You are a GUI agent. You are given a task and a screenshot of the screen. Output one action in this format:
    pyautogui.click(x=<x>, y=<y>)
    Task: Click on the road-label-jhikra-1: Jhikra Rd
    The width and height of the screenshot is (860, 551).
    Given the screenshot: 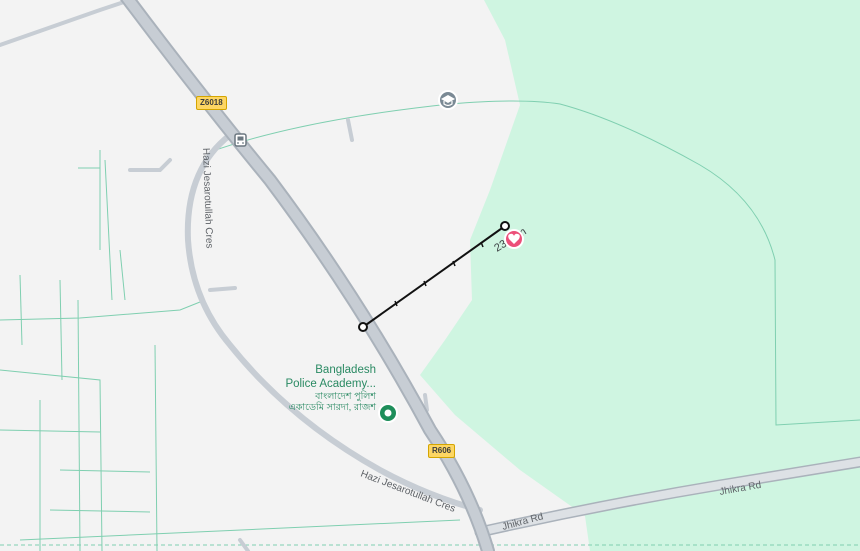 What is the action you would take?
    pyautogui.click(x=523, y=522)
    